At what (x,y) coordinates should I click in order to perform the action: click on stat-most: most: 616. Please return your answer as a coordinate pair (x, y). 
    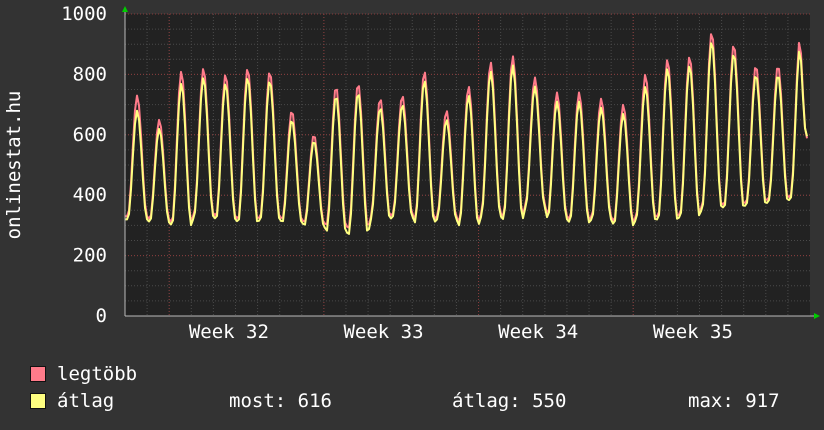
    Looking at the image, I should click on (280, 401).